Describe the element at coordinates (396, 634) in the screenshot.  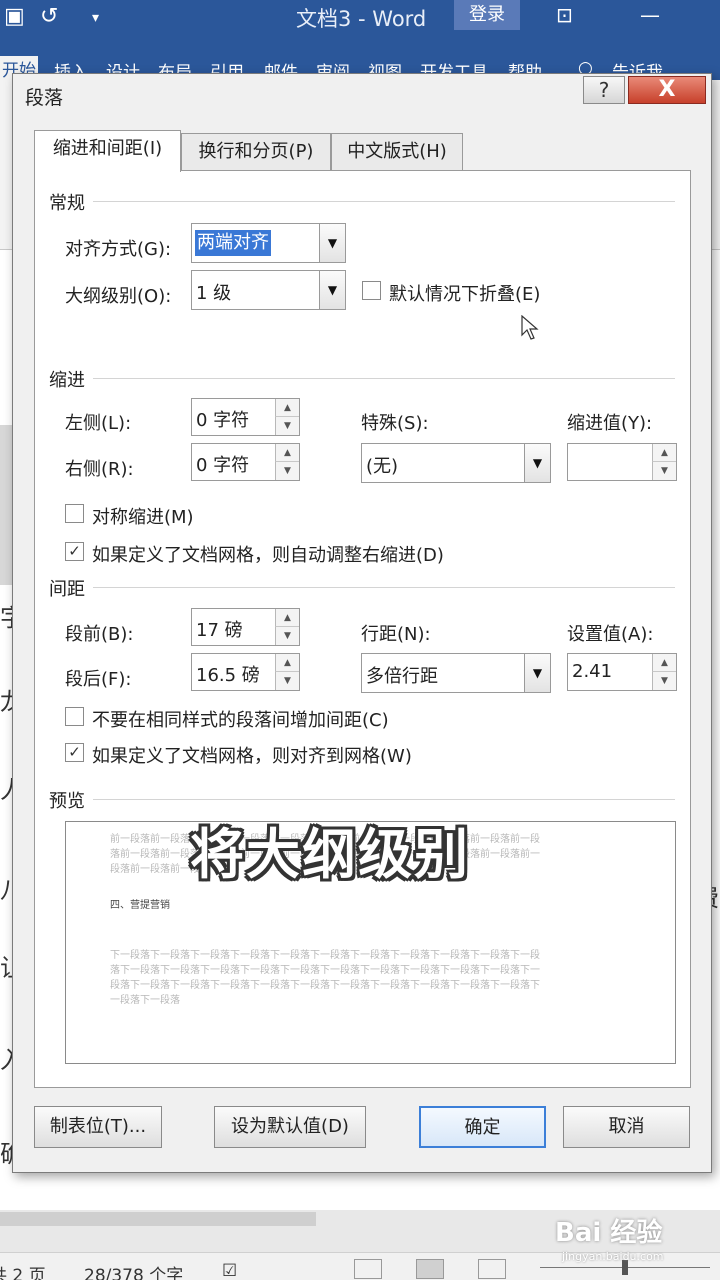
I see `line-spacing-label: 行距(N):` at that location.